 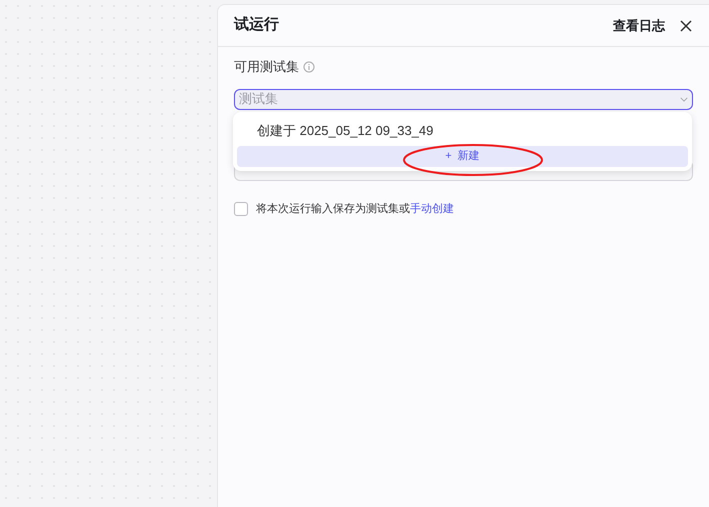 I want to click on save-checkbox, so click(x=241, y=209).